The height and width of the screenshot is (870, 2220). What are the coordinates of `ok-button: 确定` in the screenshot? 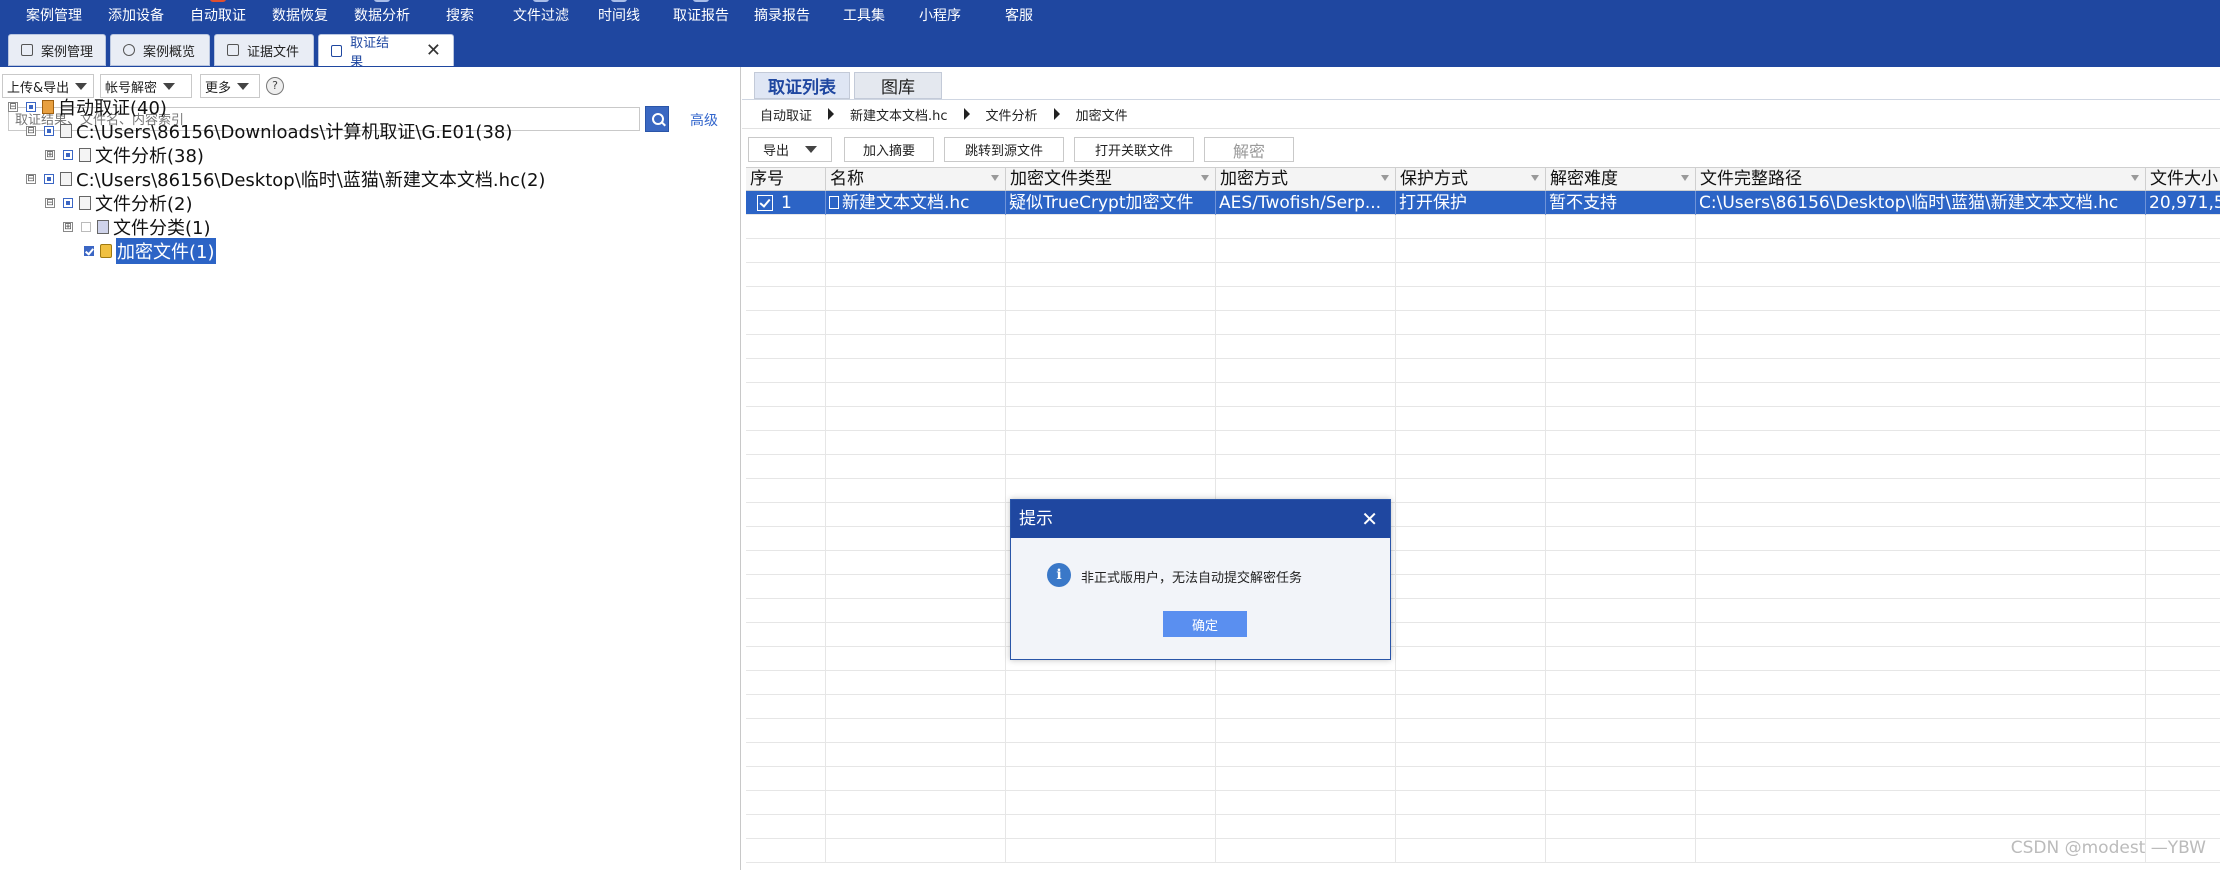 It's located at (1205, 624).